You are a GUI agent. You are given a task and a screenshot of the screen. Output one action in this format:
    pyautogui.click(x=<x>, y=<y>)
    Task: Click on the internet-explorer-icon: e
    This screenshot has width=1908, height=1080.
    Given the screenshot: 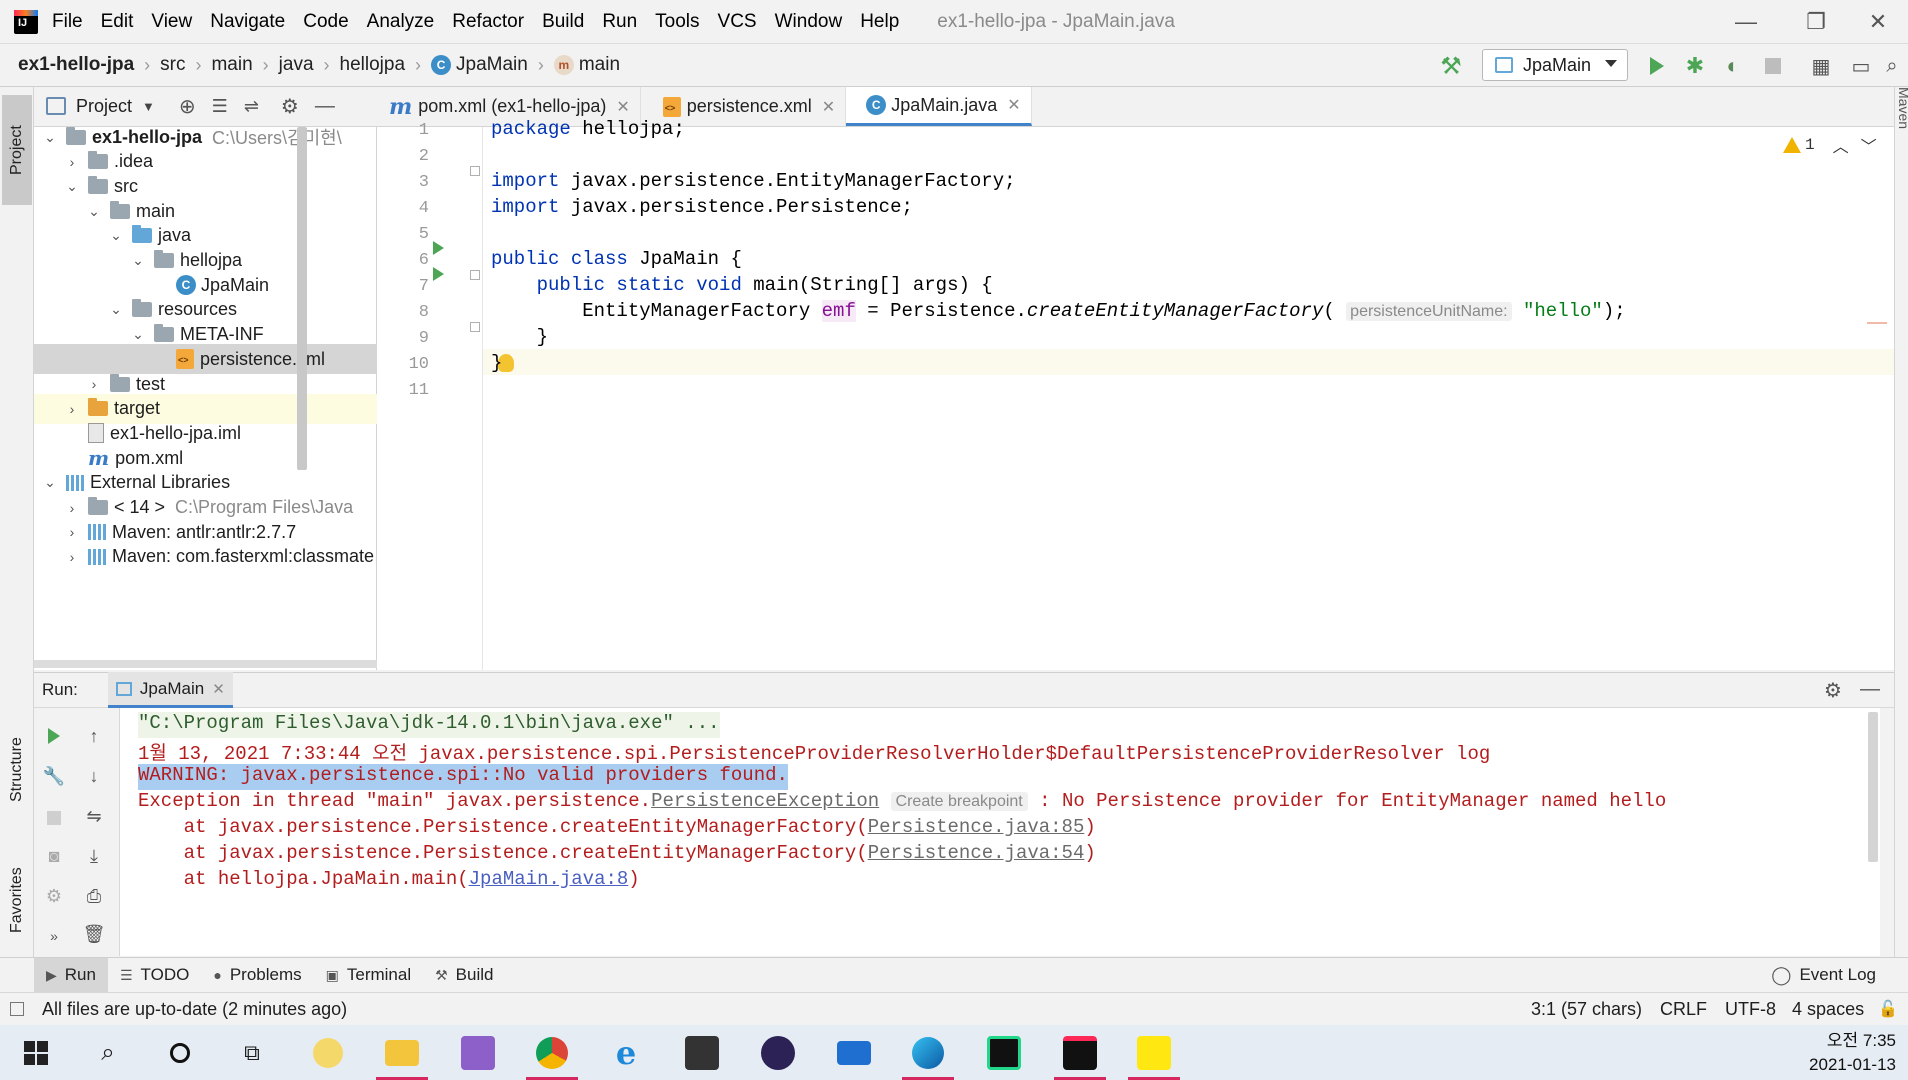 What is the action you would take?
    pyautogui.click(x=626, y=1052)
    